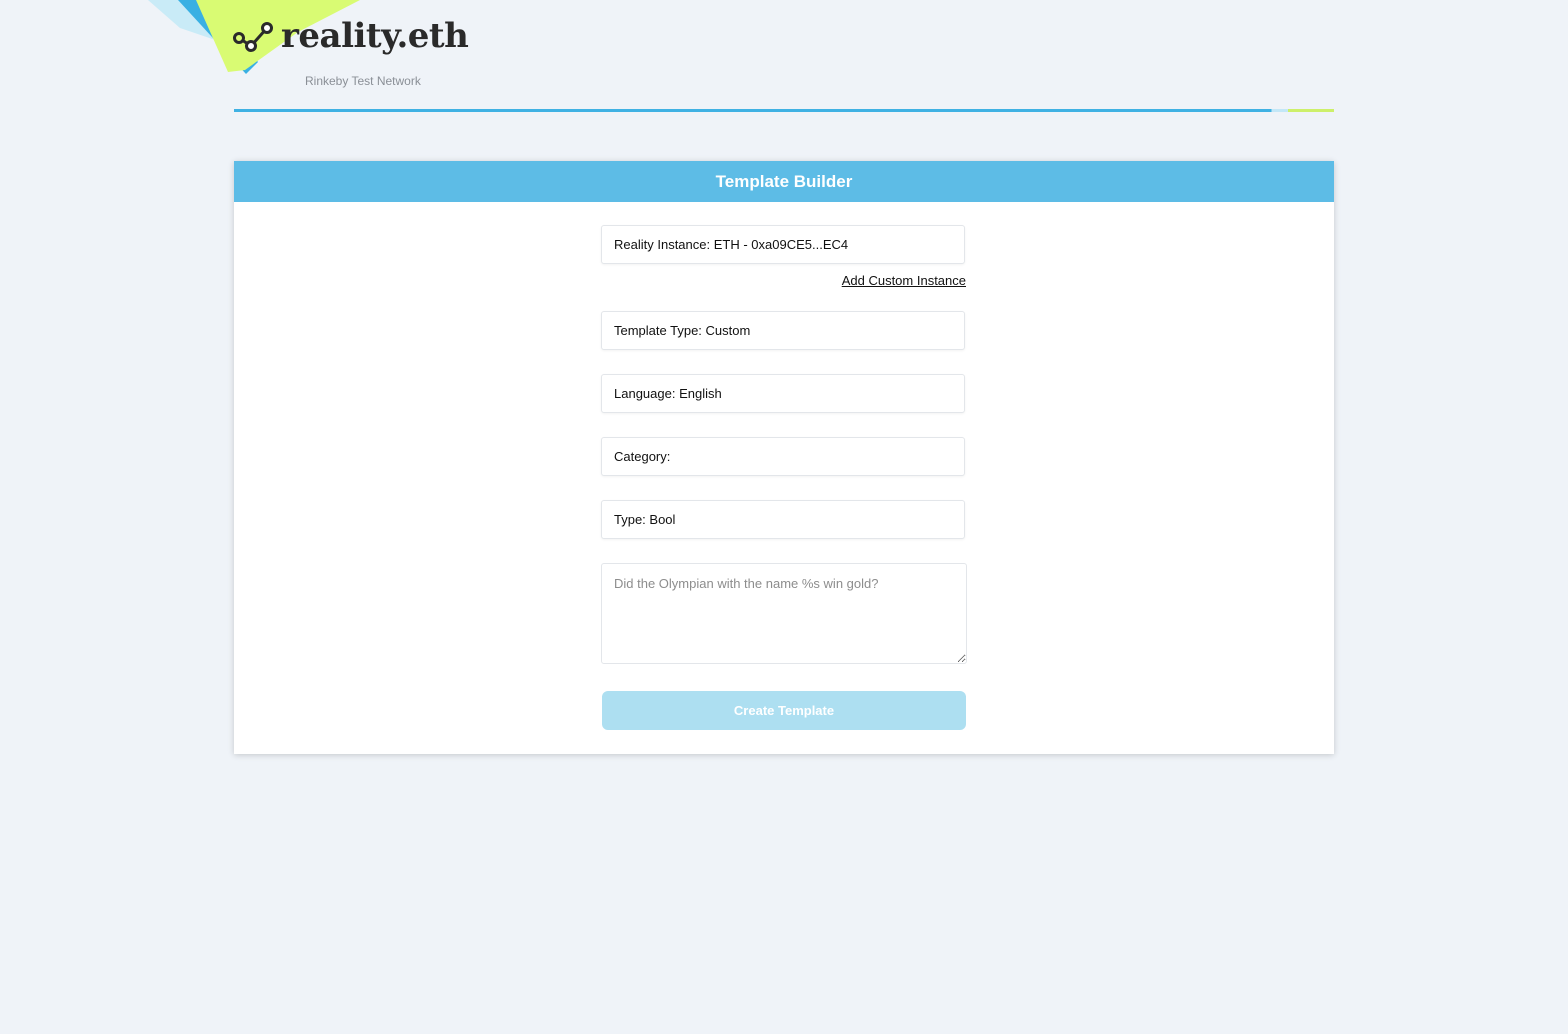 This screenshot has width=1568, height=1034. I want to click on template-type-select: Template Type: Custom, so click(783, 330).